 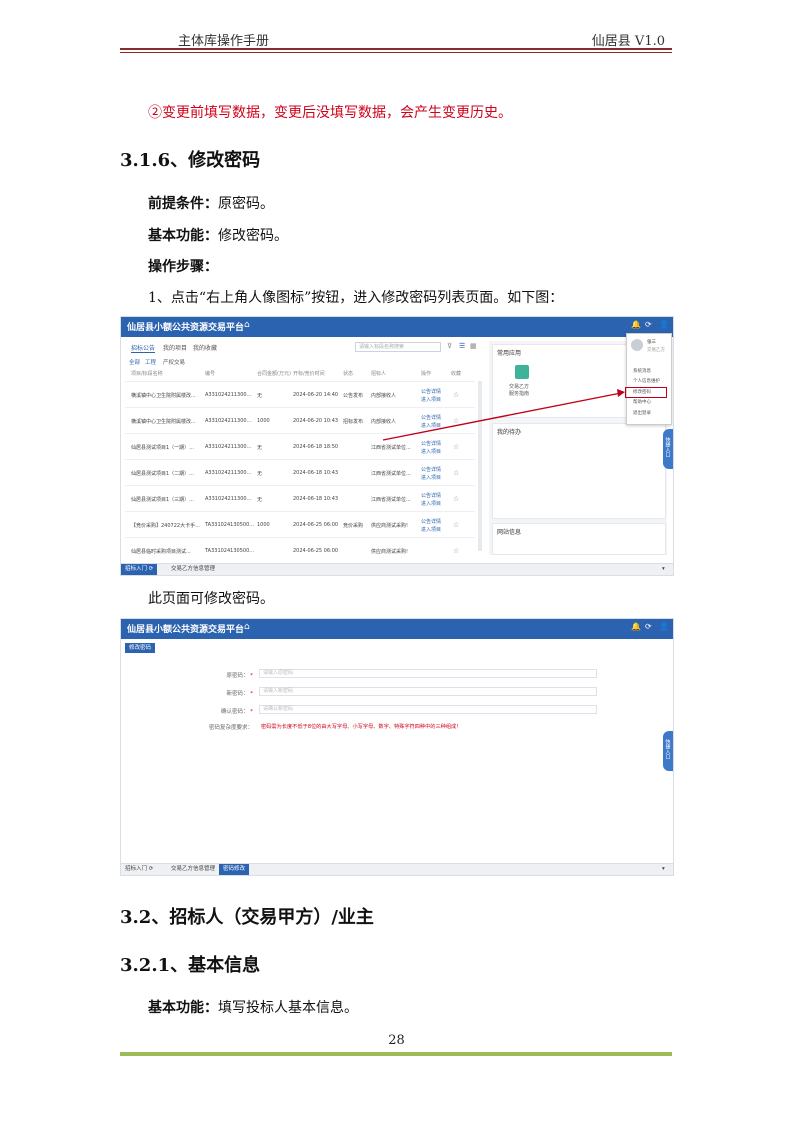 What do you see at coordinates (234, 869) in the screenshot?
I see `bottom-tab-password-change: 密码修改` at bounding box center [234, 869].